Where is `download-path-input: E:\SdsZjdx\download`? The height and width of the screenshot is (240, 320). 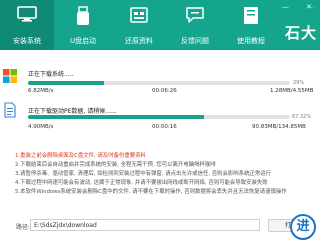 download-path-input: E:\SdsZjdx\download is located at coordinates (145, 225).